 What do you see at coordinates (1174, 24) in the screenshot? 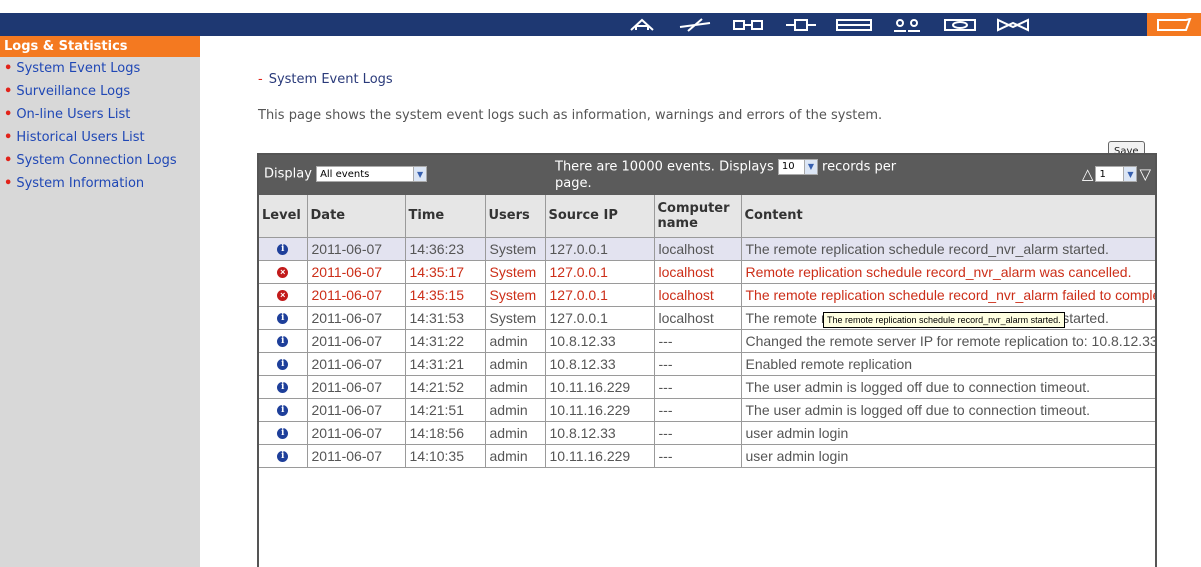
I see `logs-icon` at bounding box center [1174, 24].